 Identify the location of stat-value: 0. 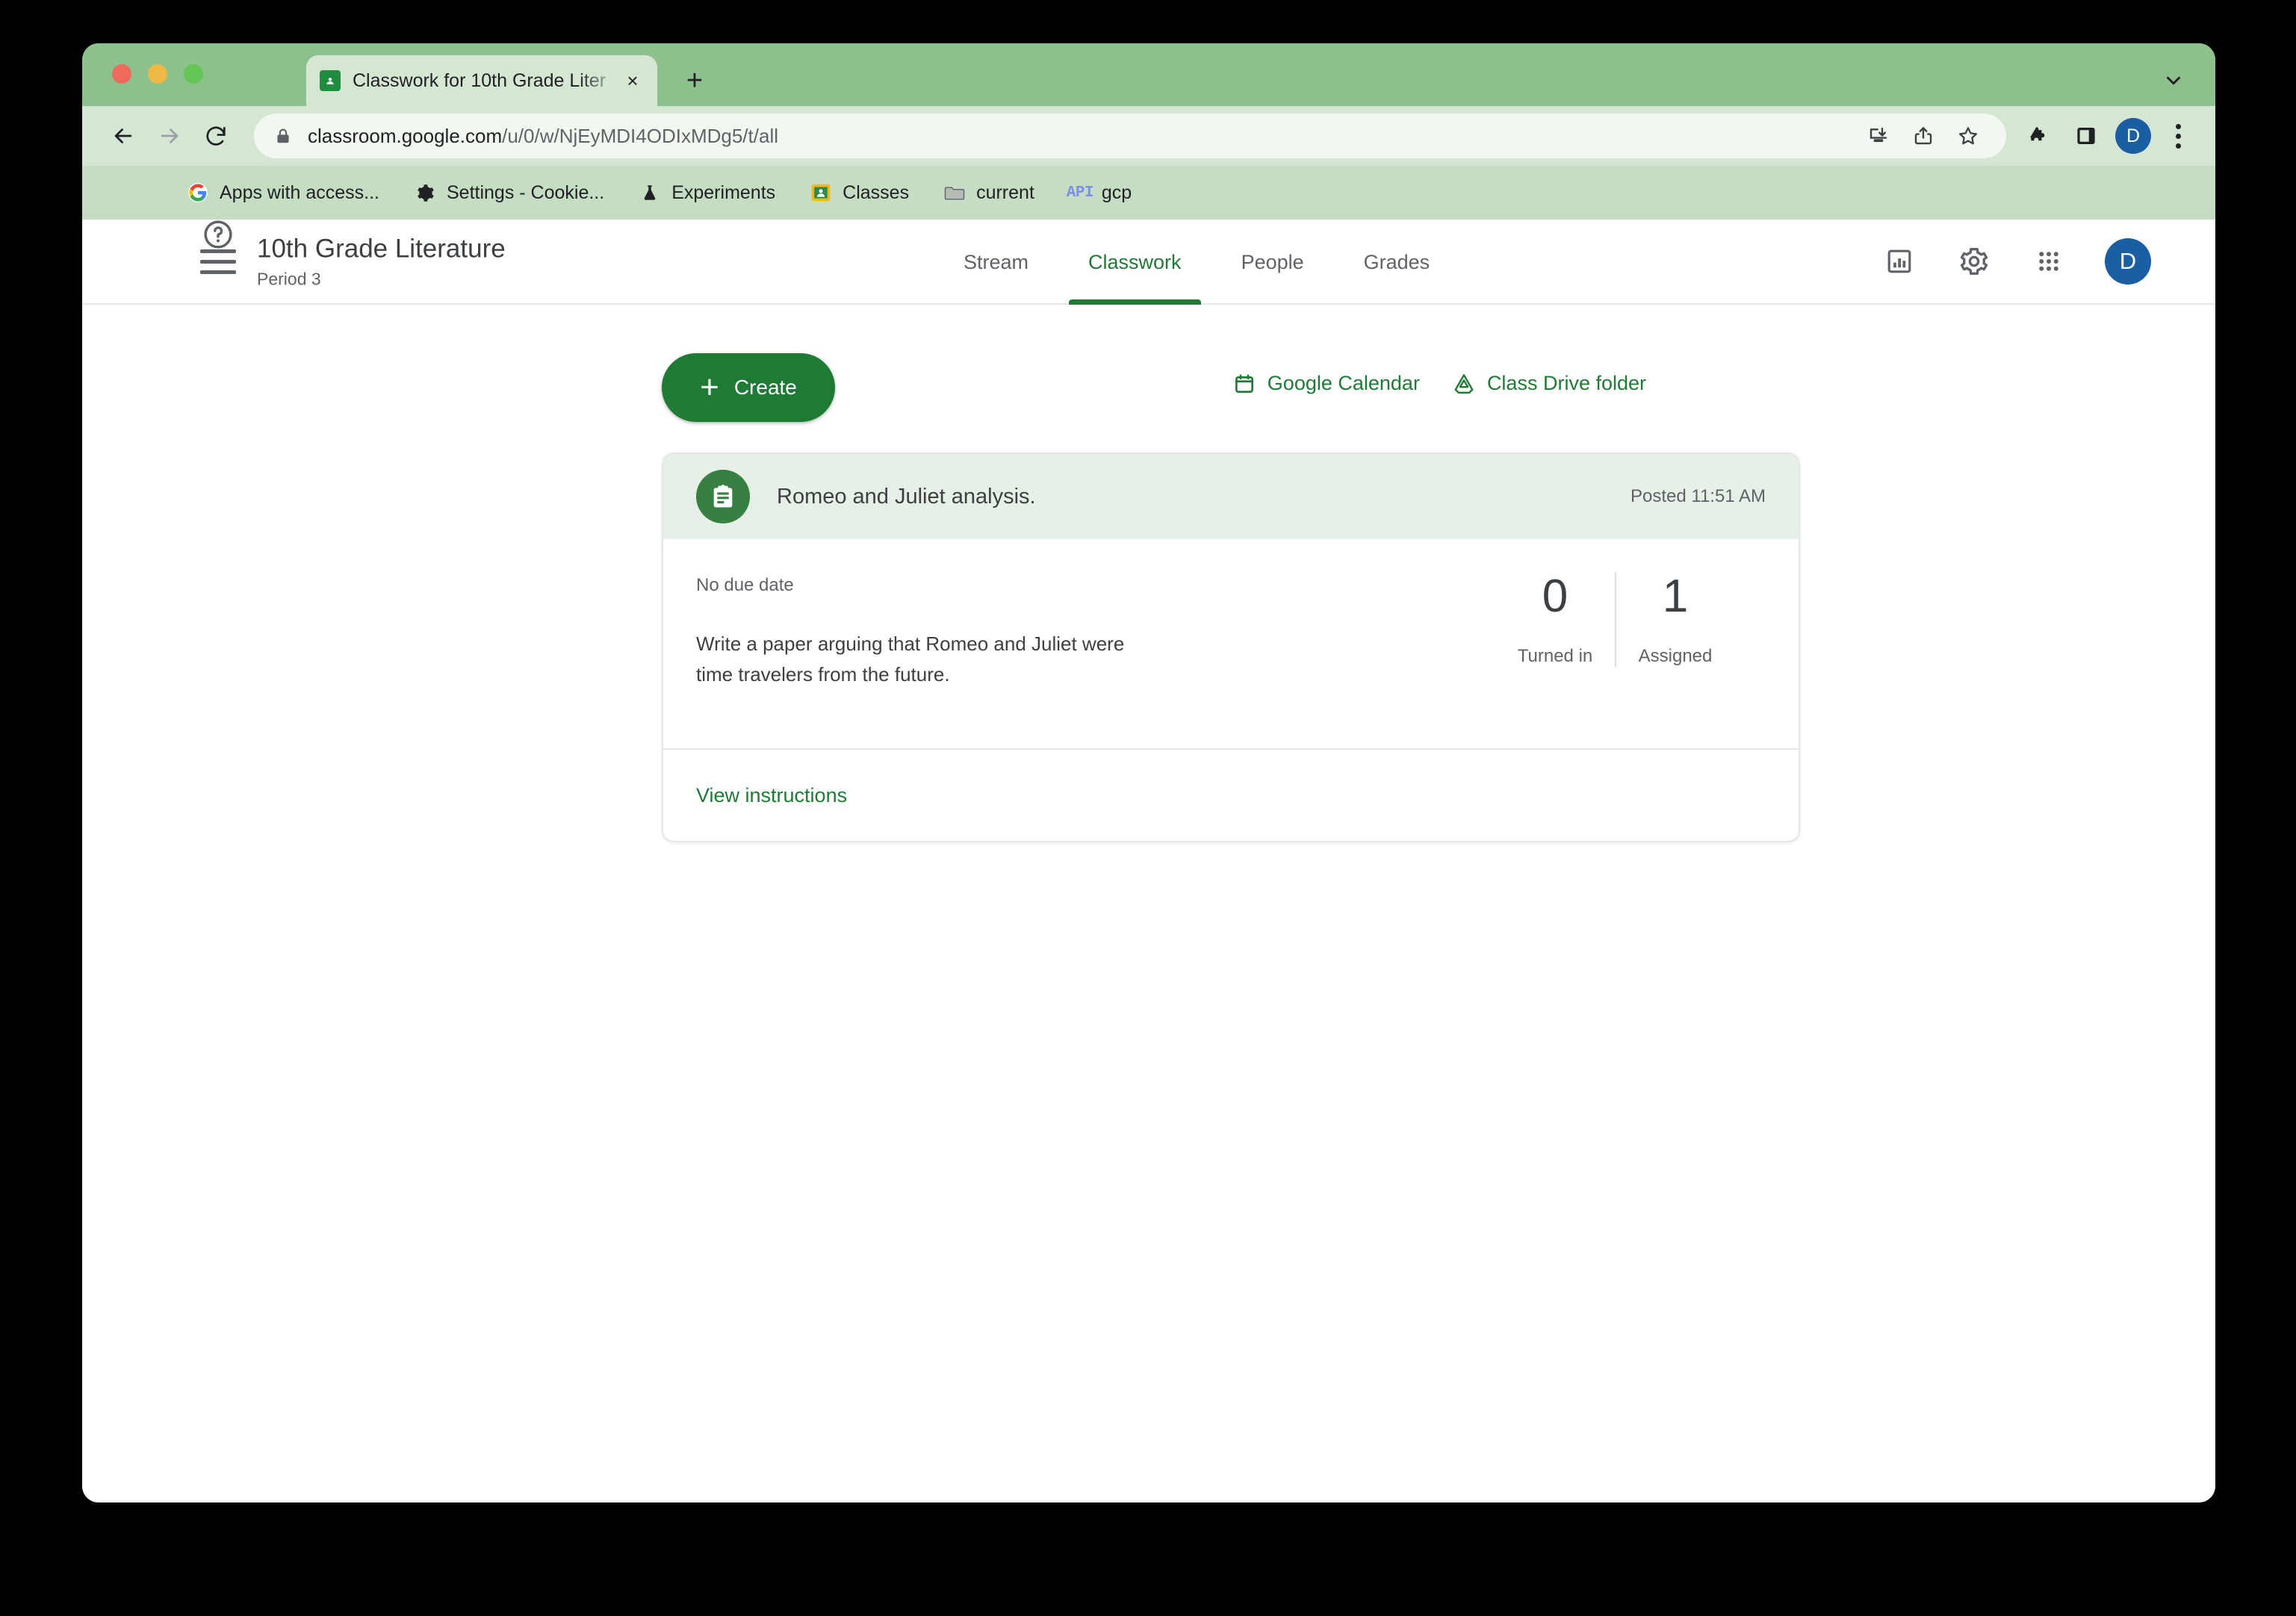
(1556, 597).